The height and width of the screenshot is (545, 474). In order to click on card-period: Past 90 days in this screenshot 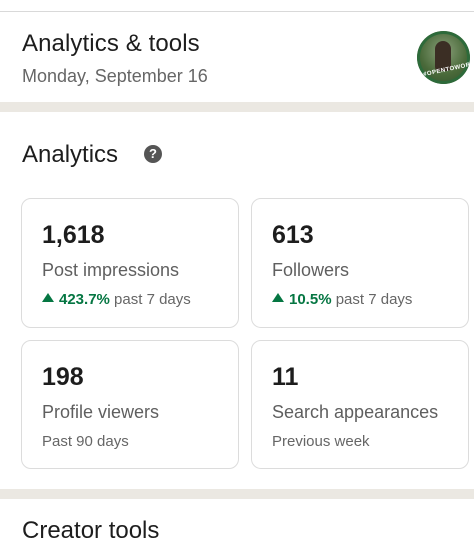, I will do `click(85, 441)`.